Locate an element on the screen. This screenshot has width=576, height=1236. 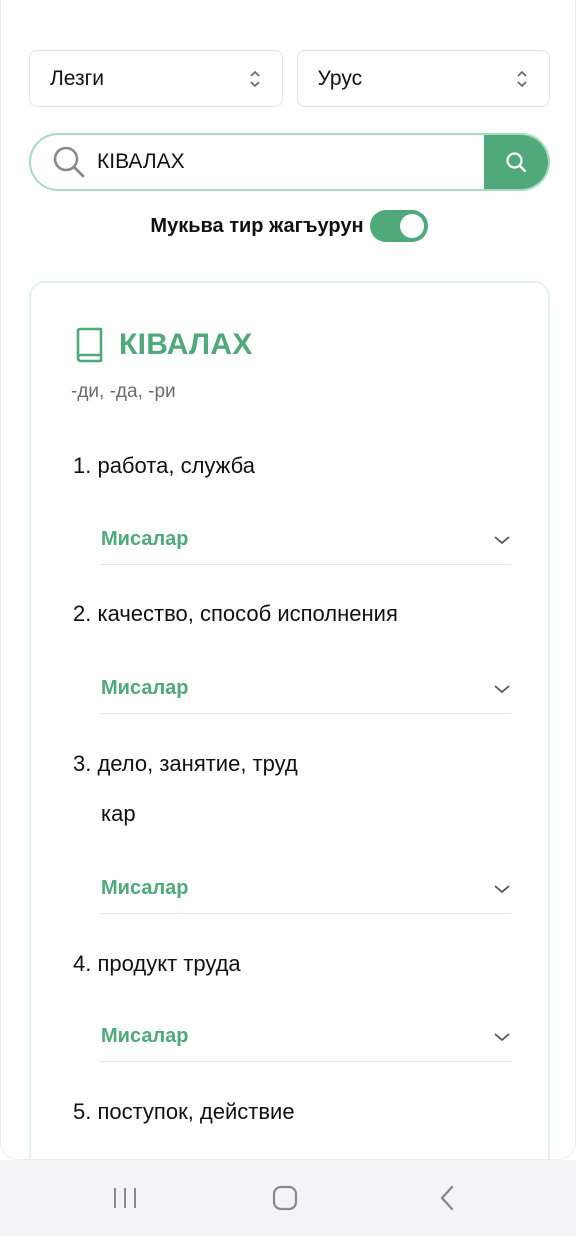
similar-search-toggle-row: Мукьва тир жагъурун is located at coordinates (288, 226).